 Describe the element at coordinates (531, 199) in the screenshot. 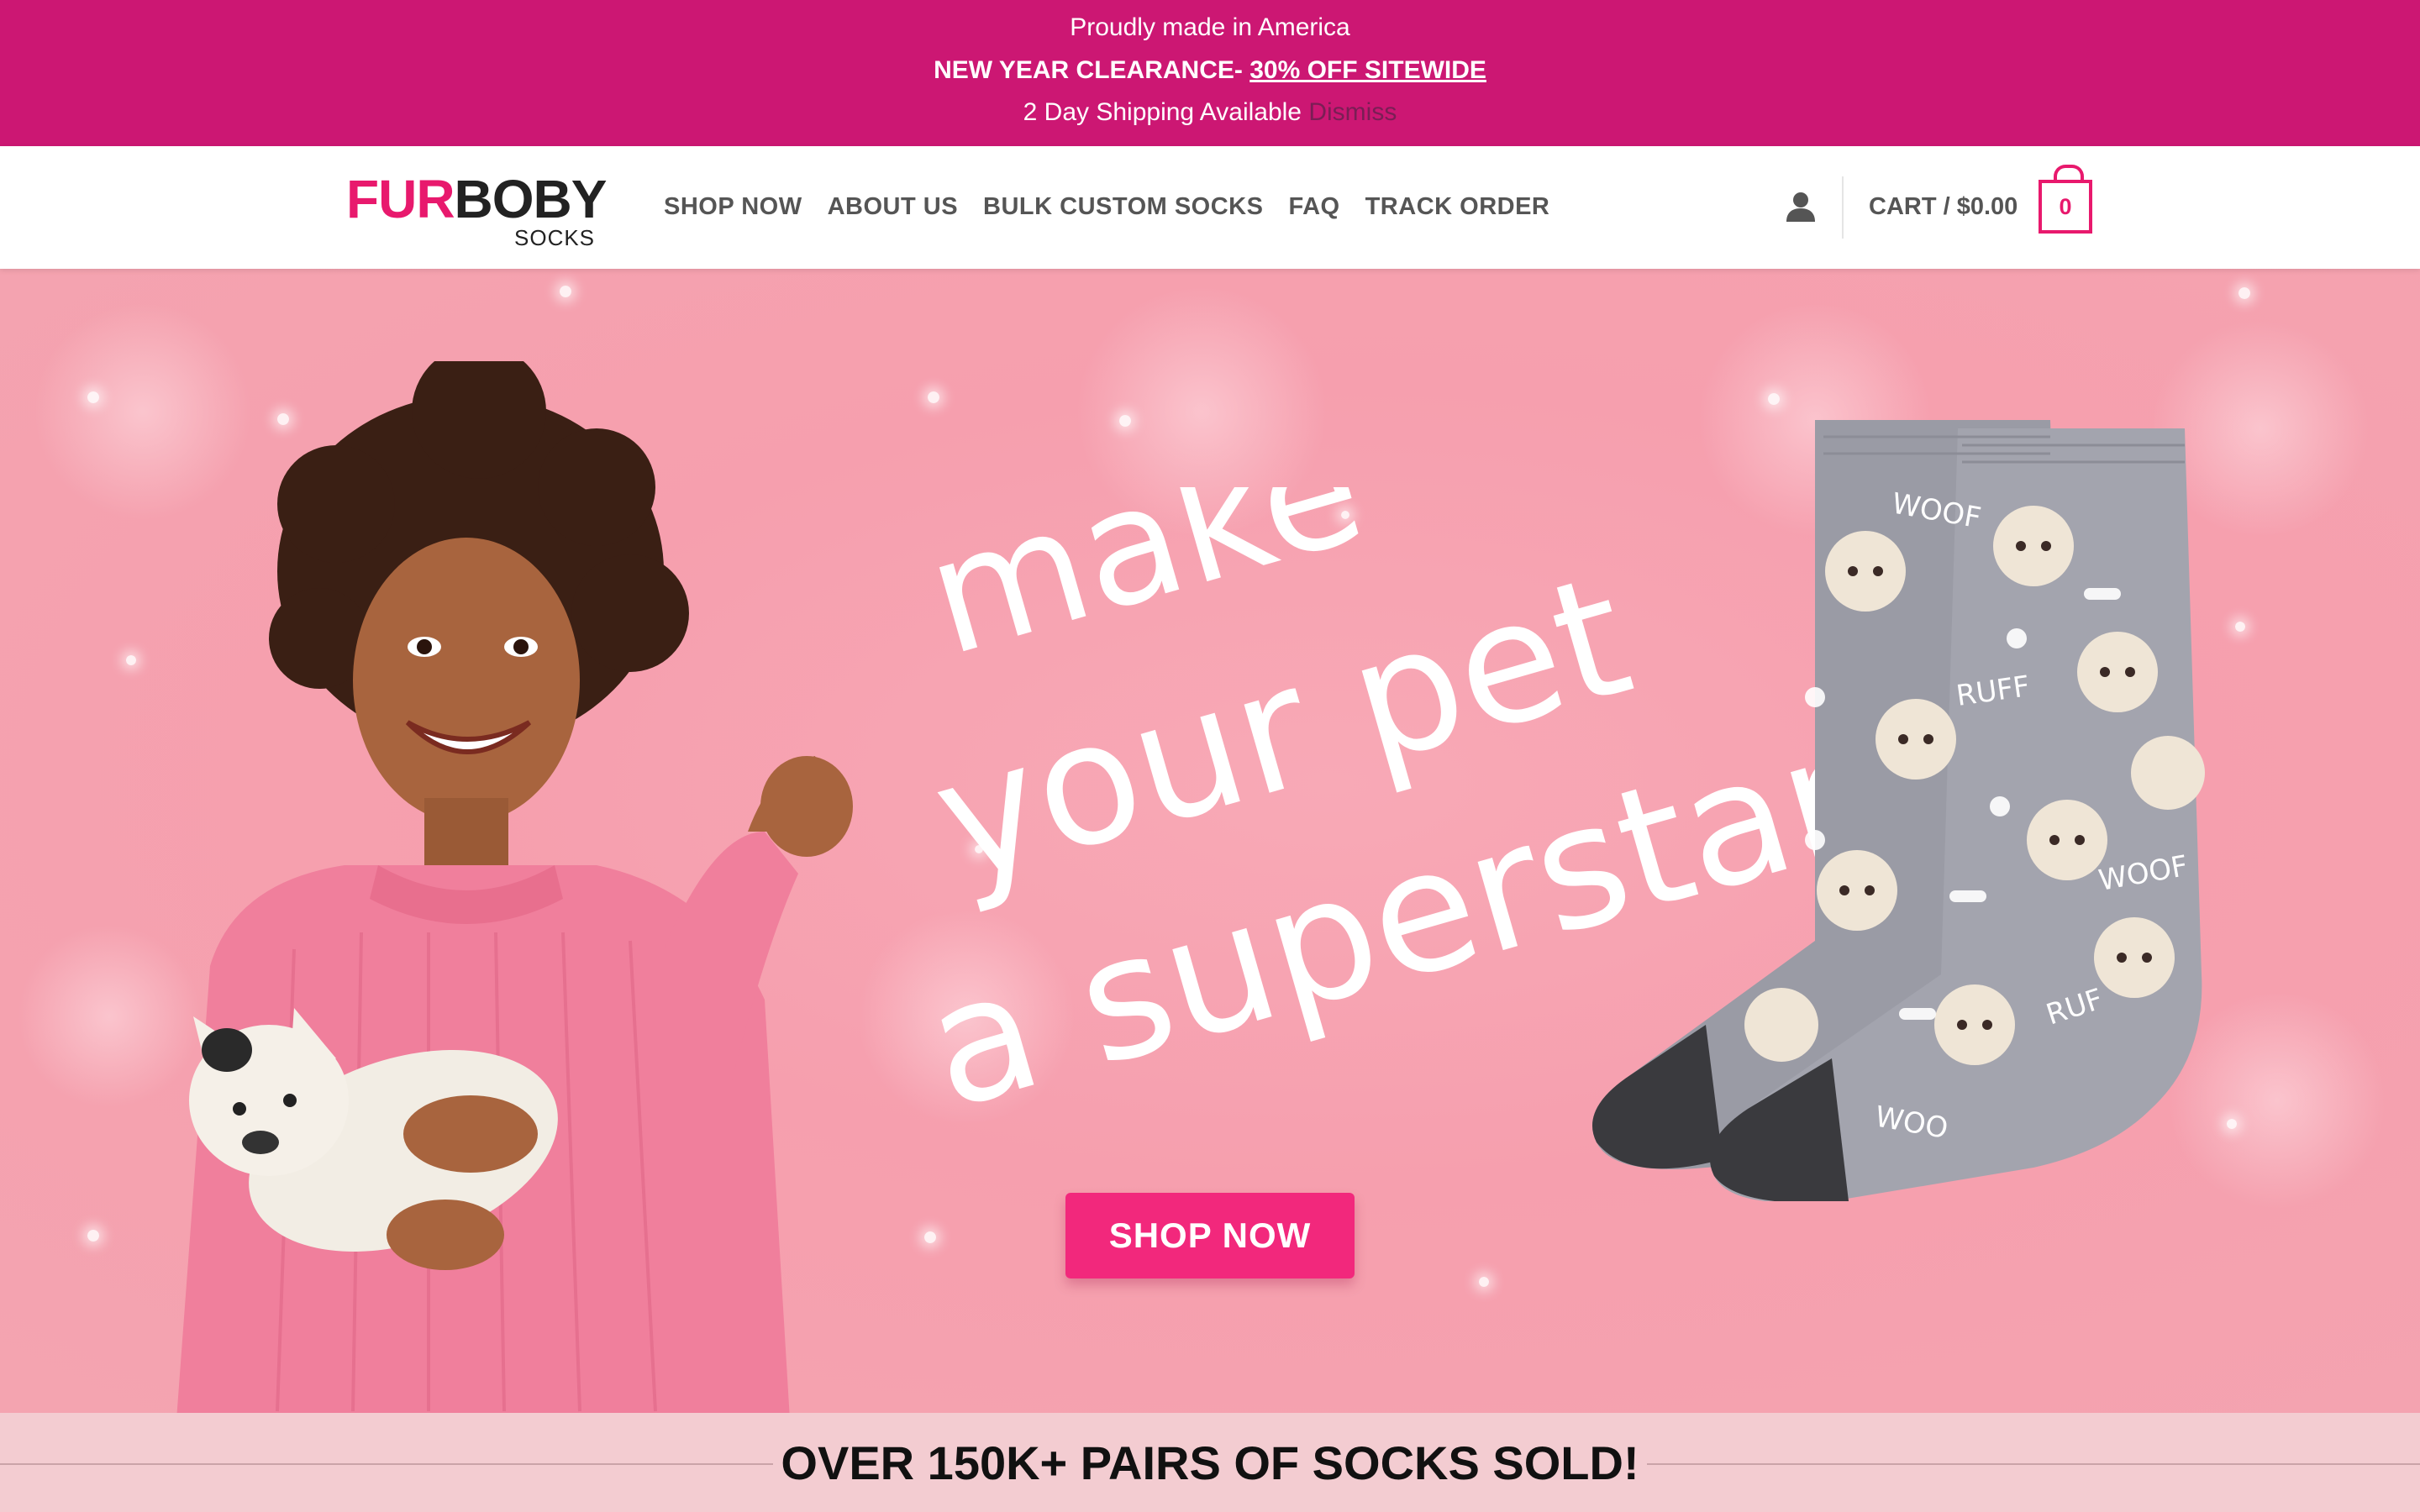

I see `logo-boby: BOBY` at that location.